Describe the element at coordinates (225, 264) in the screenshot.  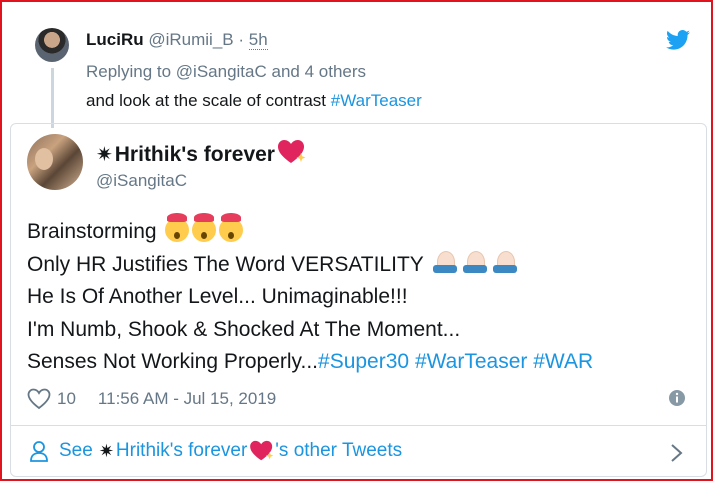
I see `tweet-line-2-text: Only HR Justifies The Word VERSATILITY` at that location.